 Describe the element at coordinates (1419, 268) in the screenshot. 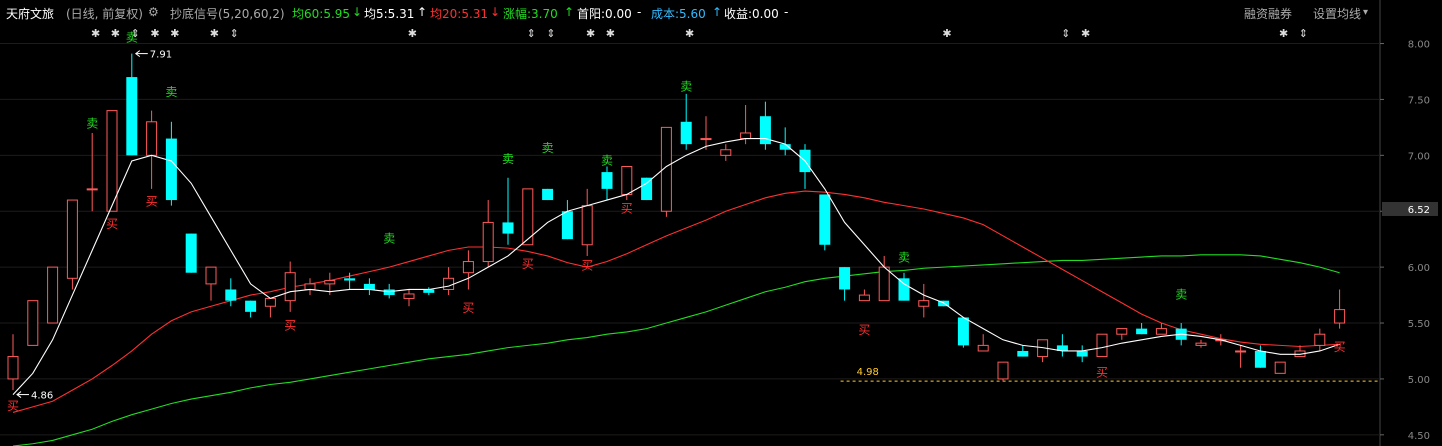

I see `y-tick-label: 6.00` at that location.